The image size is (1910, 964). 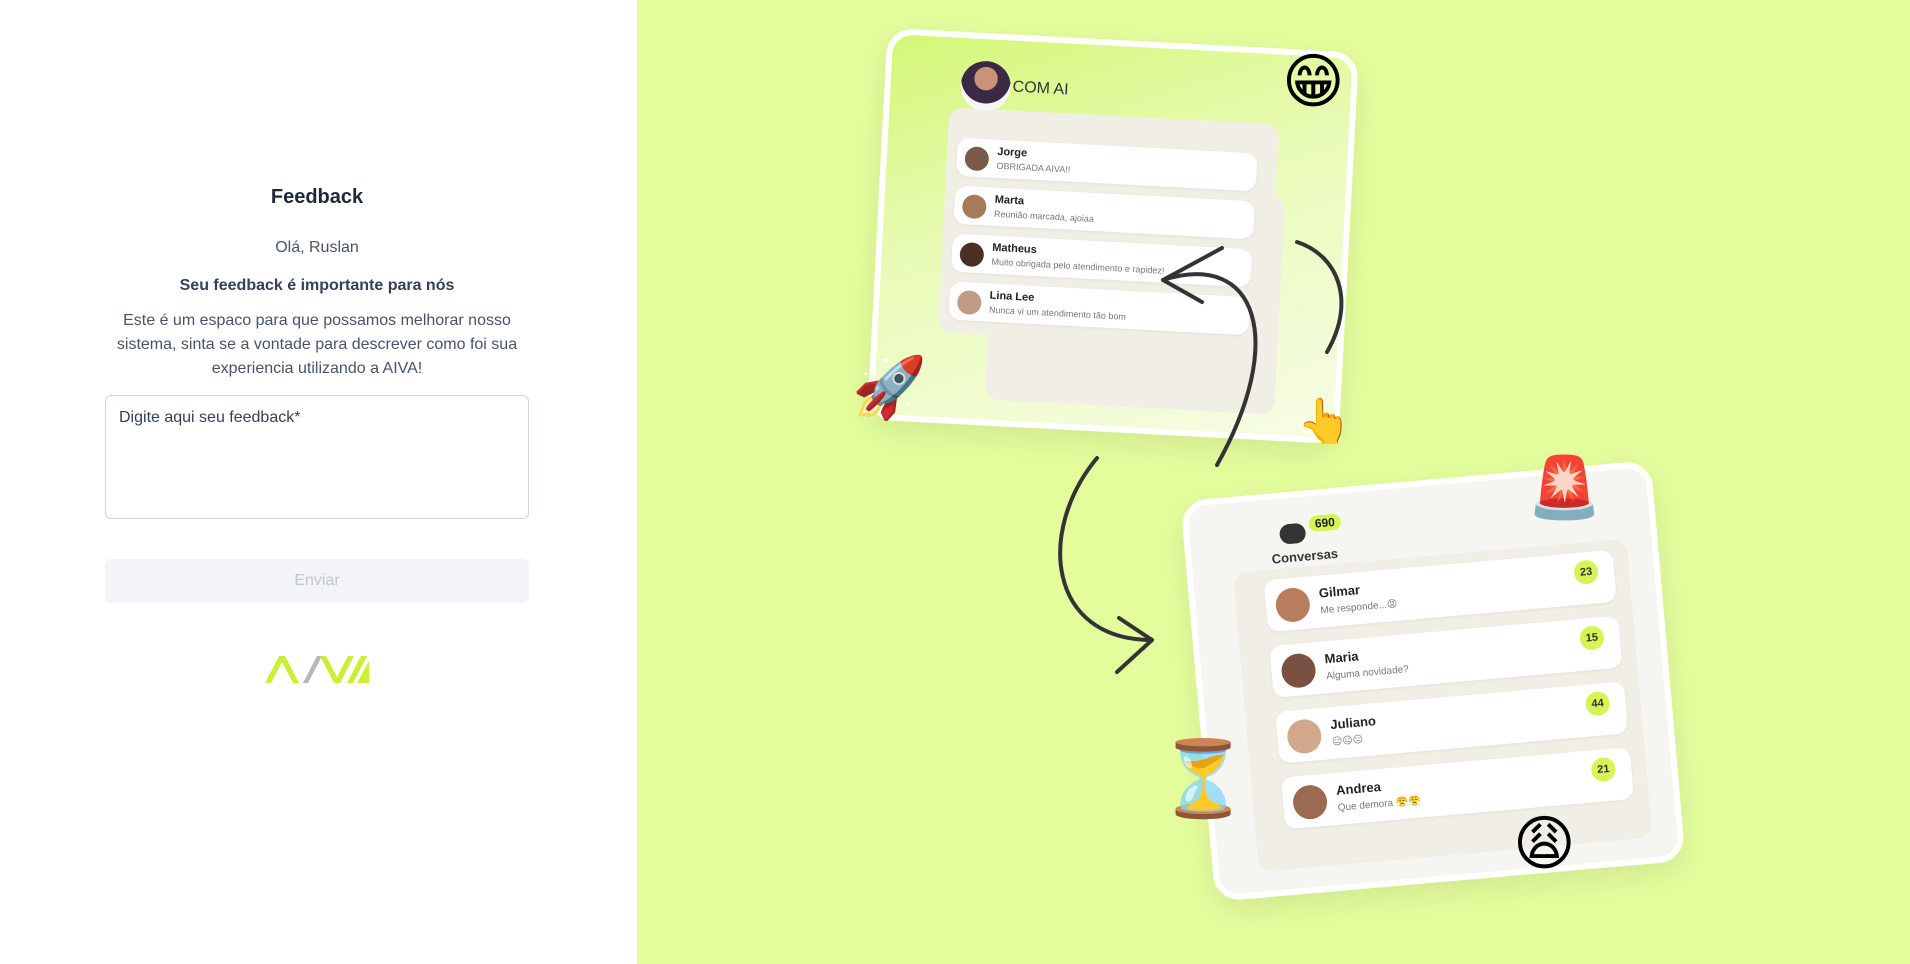 I want to click on arrow-down-icon, so click(x=1106, y=549).